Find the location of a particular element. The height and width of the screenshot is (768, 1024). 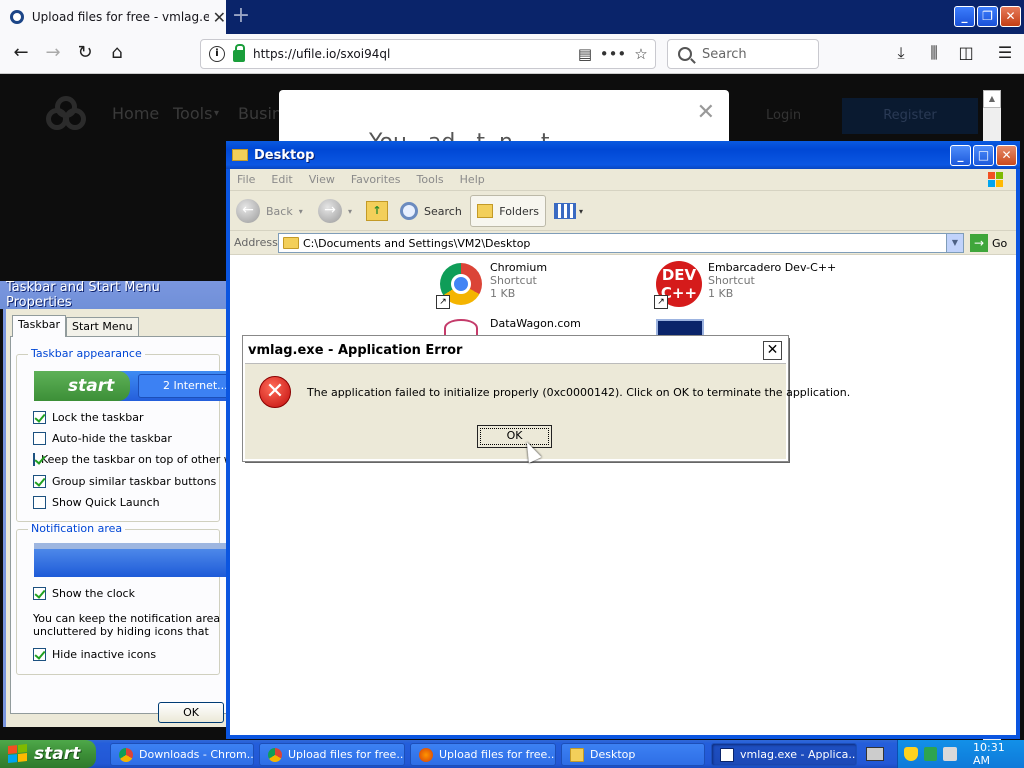

system-clock: 10:31 AM is located at coordinates (998, 754).